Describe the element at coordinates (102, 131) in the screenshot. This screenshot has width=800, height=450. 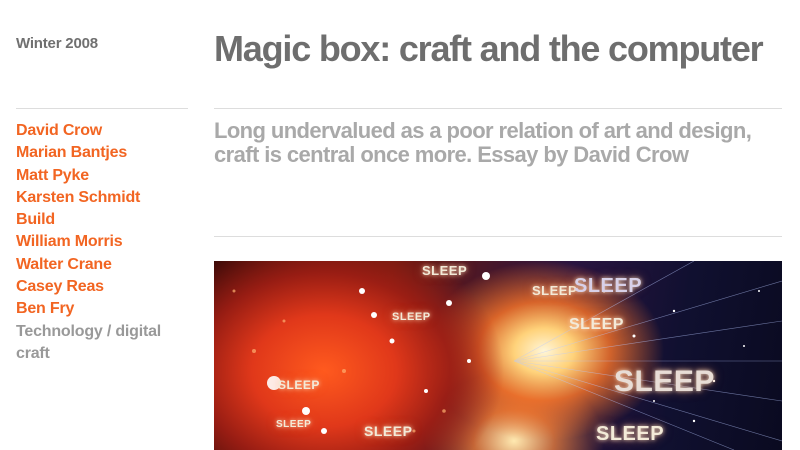
I see `nav-item-david-crow: David Crow` at that location.